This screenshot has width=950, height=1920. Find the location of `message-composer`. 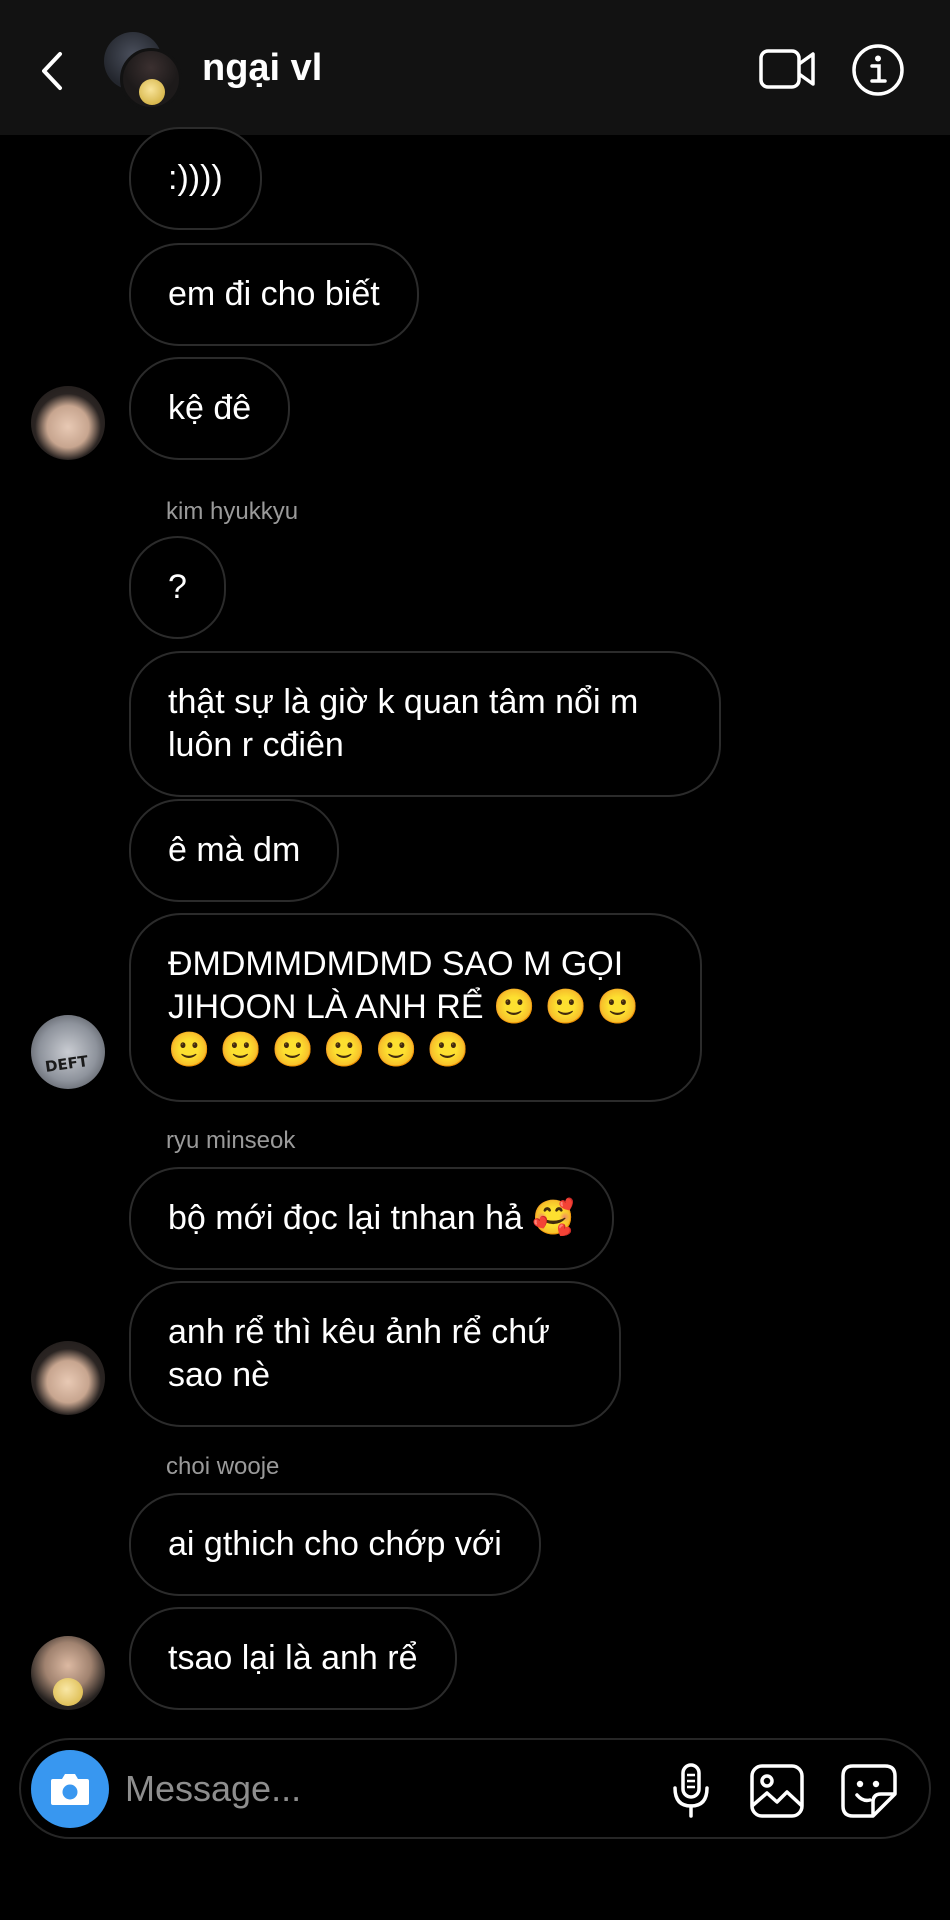

message-composer is located at coordinates (475, 1788).